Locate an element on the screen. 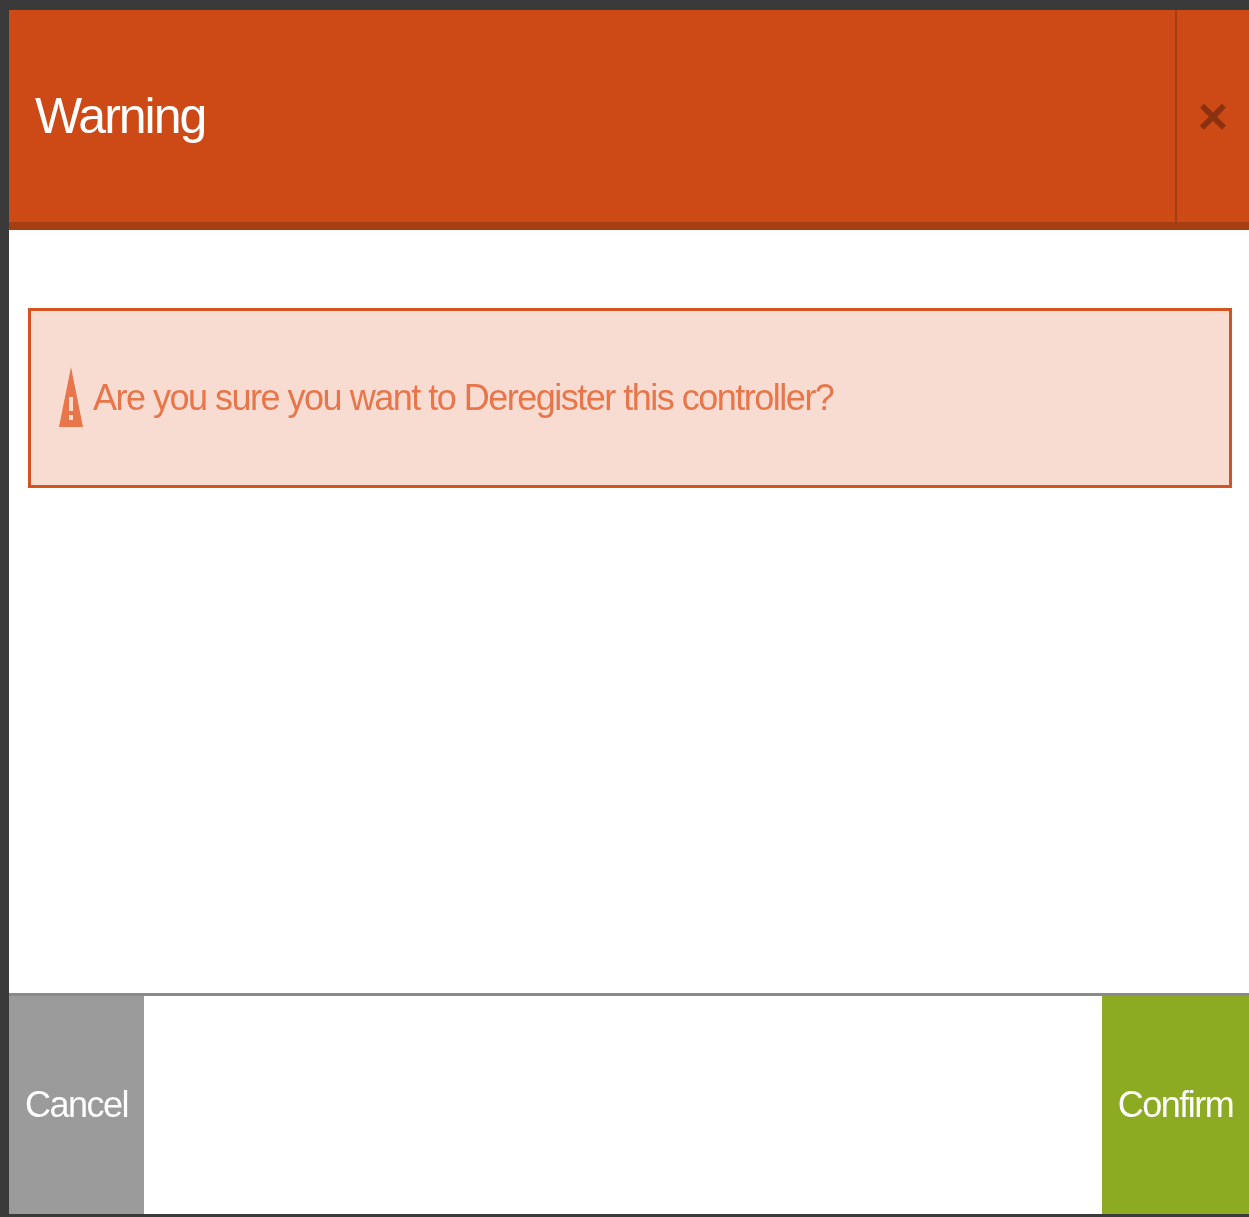  alert-message: Are you sure you want to Deregister this controller? is located at coordinates (463, 398).